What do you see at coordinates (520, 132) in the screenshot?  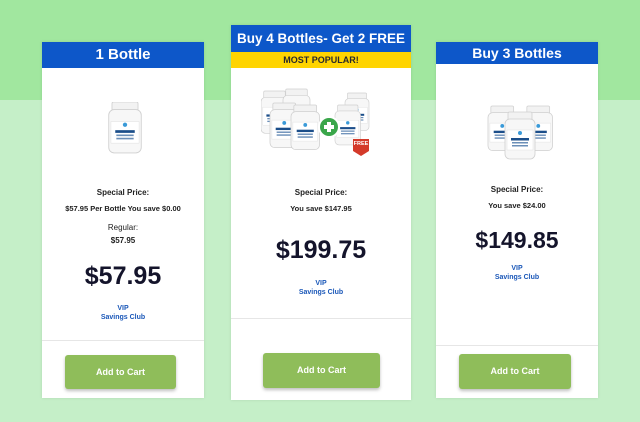 I see `three-bottles-icon` at bounding box center [520, 132].